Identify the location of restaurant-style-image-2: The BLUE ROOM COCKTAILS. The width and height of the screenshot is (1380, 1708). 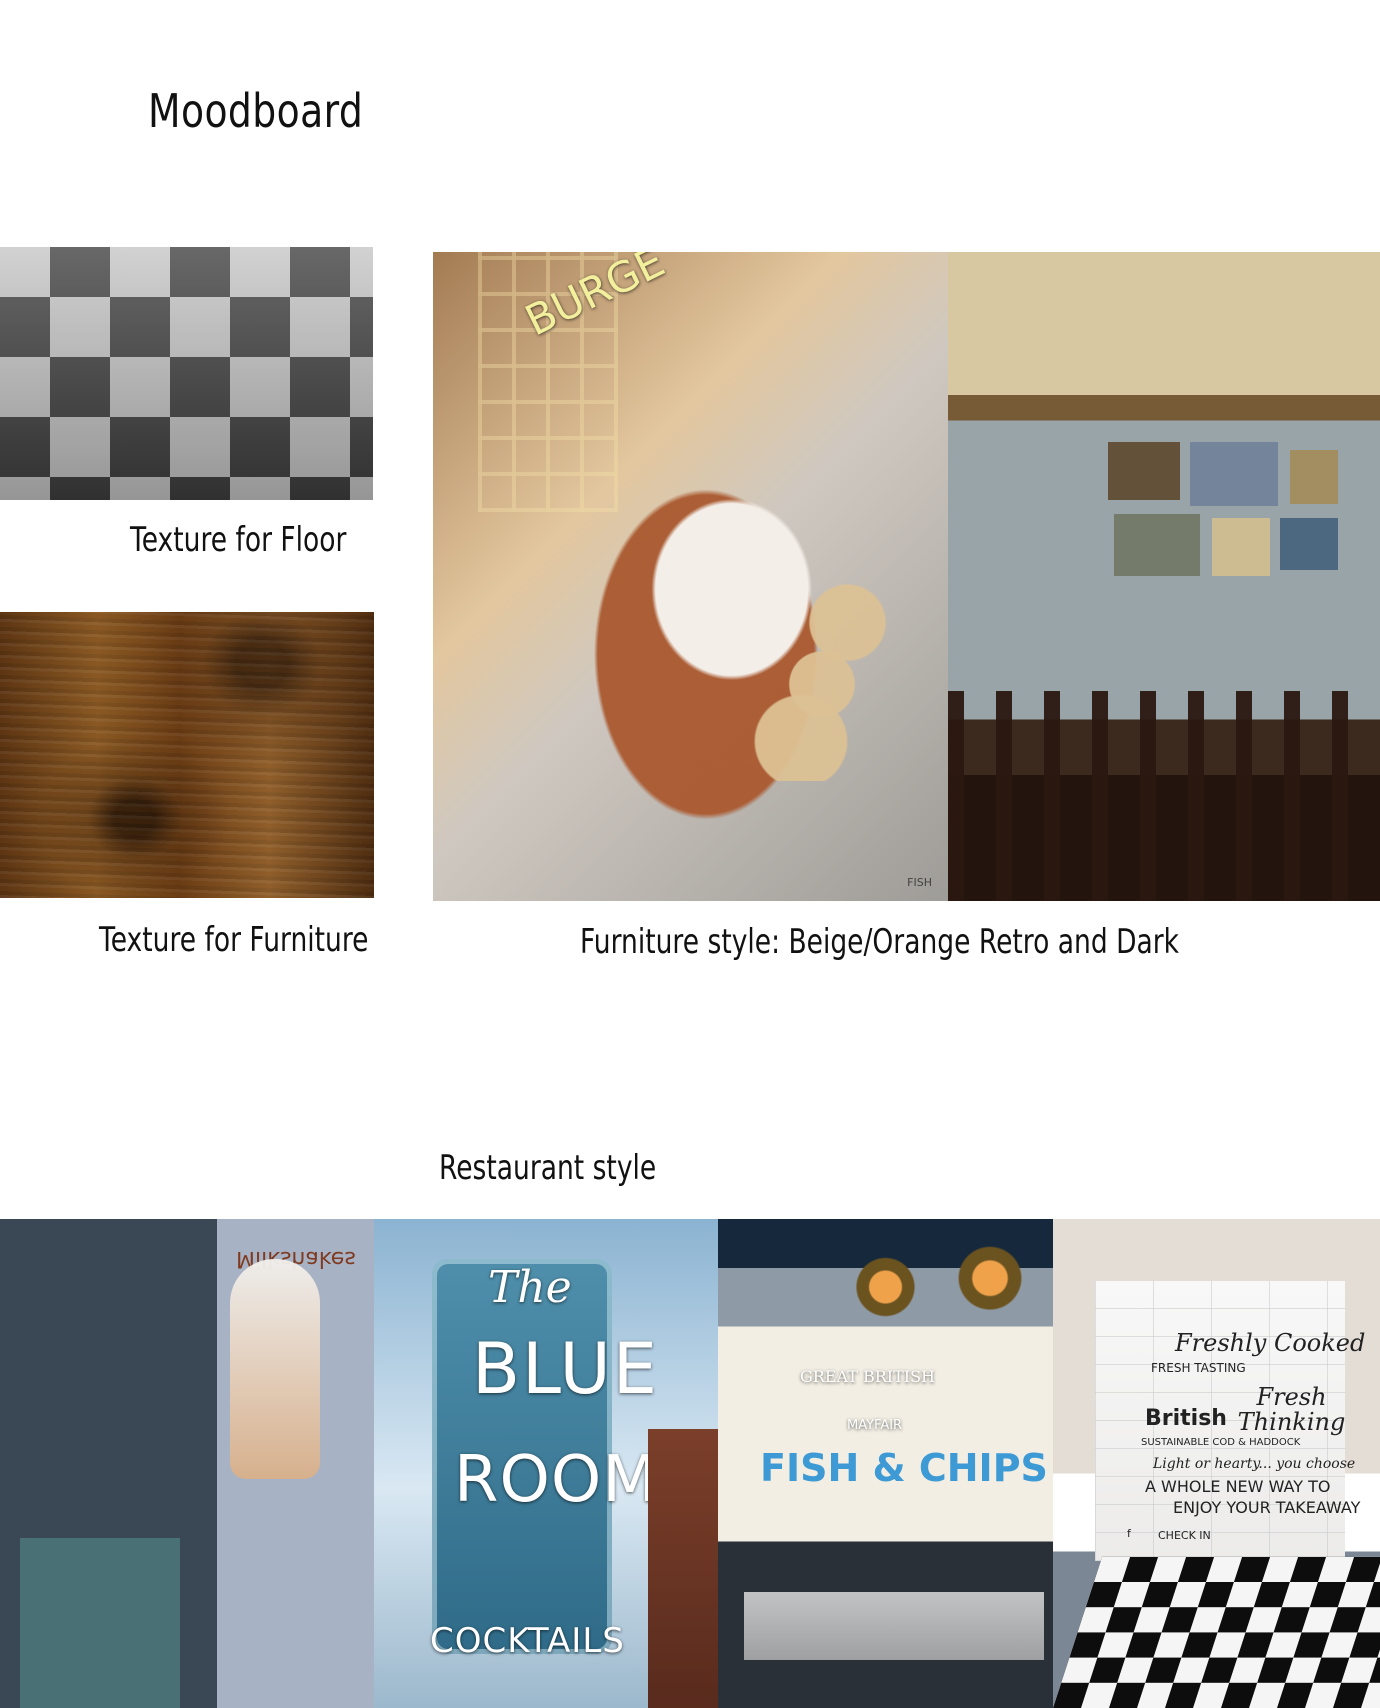
(546, 1463).